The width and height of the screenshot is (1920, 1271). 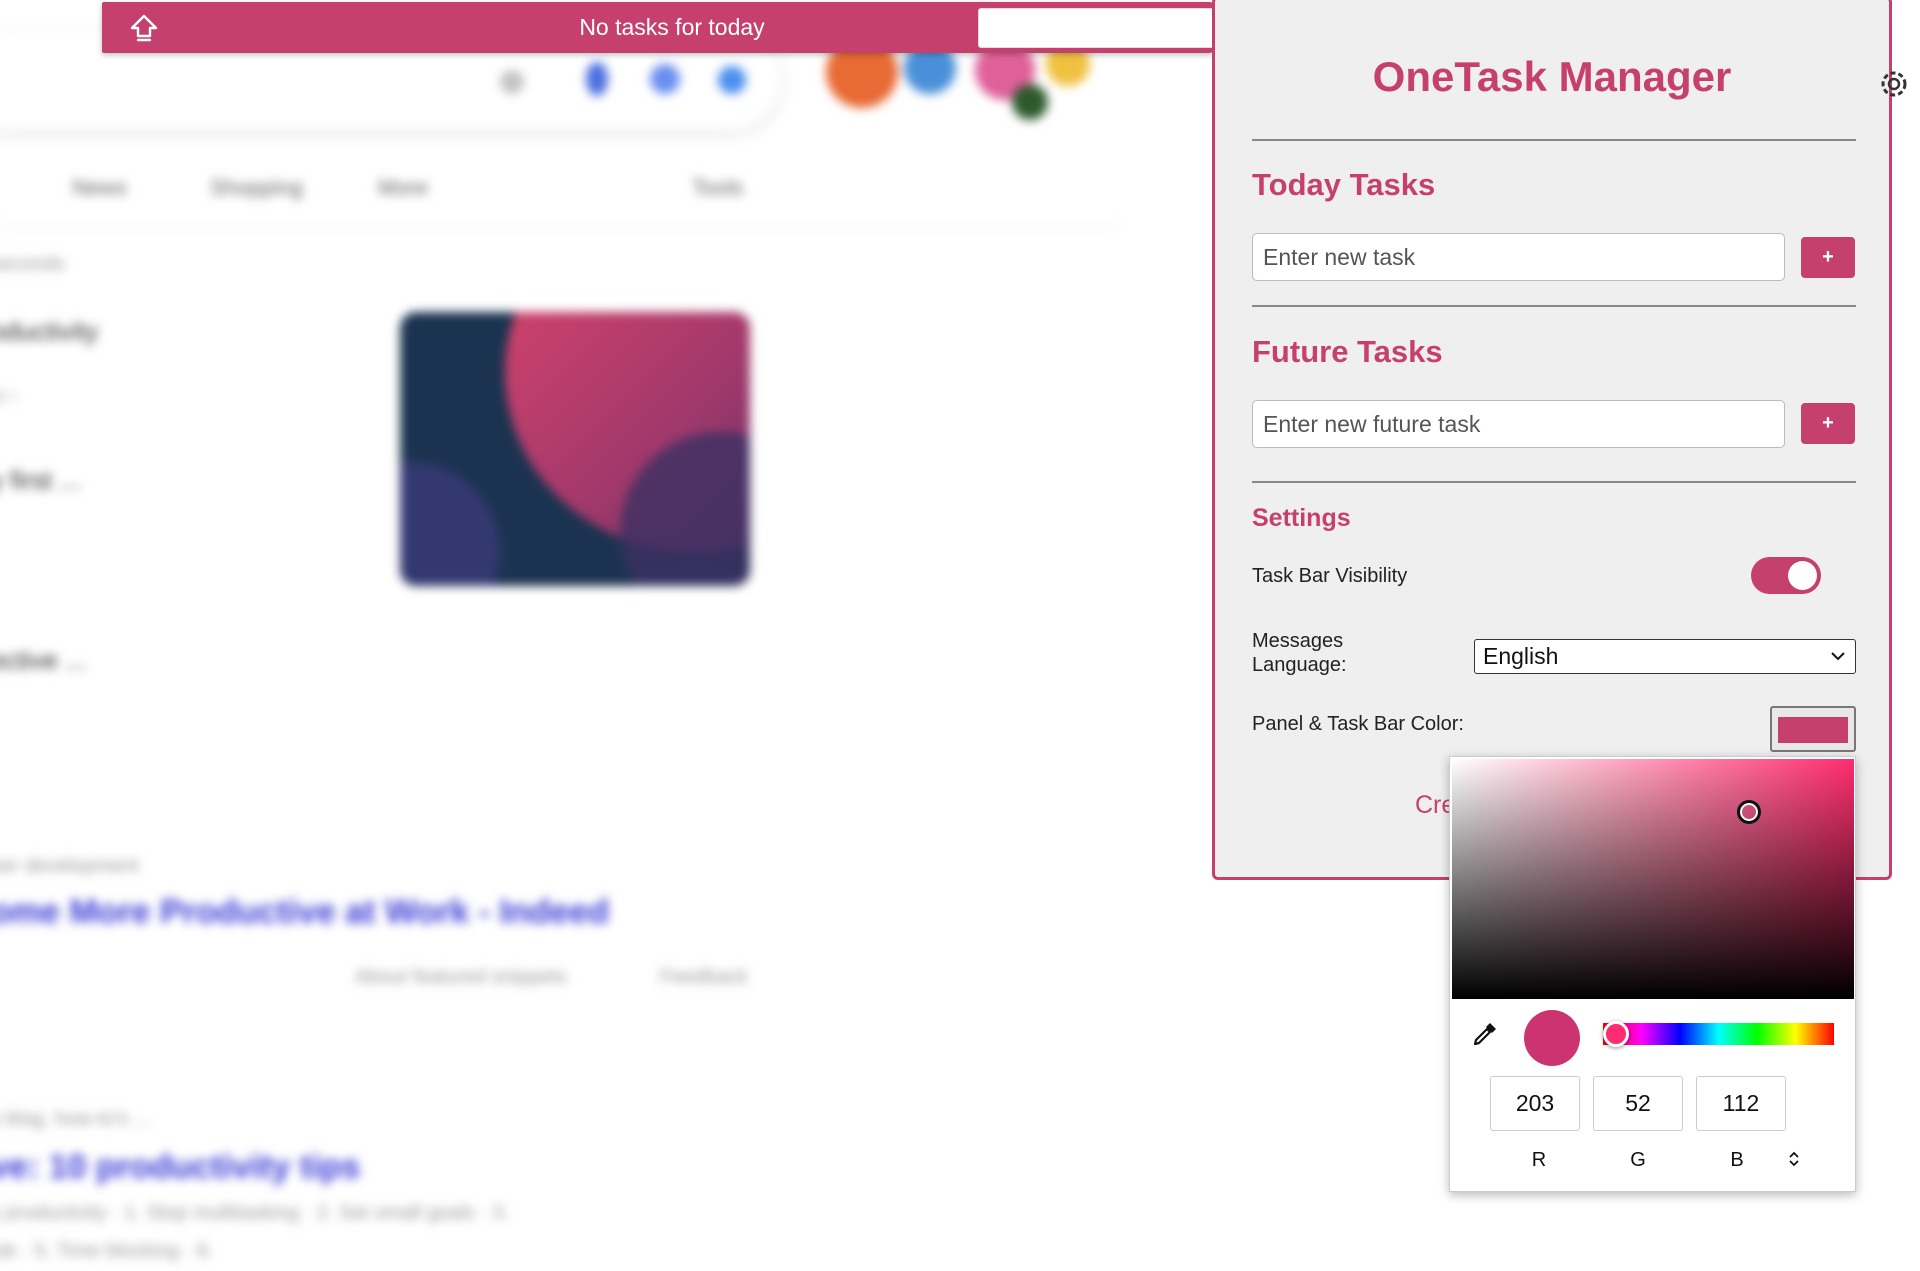 What do you see at coordinates (1518, 424) in the screenshot?
I see `future-task-input` at bounding box center [1518, 424].